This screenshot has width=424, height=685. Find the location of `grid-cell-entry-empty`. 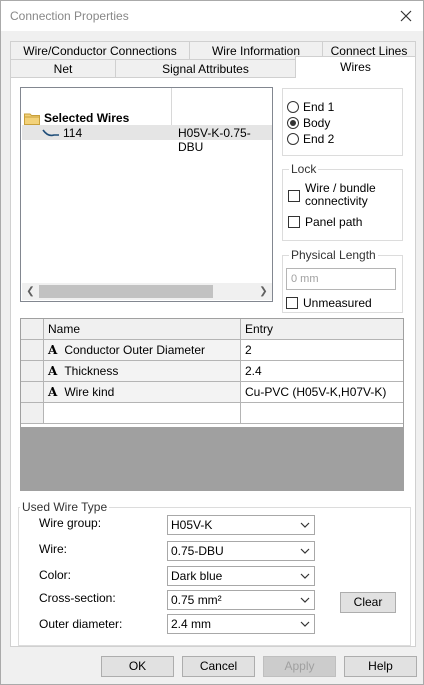

grid-cell-entry-empty is located at coordinates (322, 413).